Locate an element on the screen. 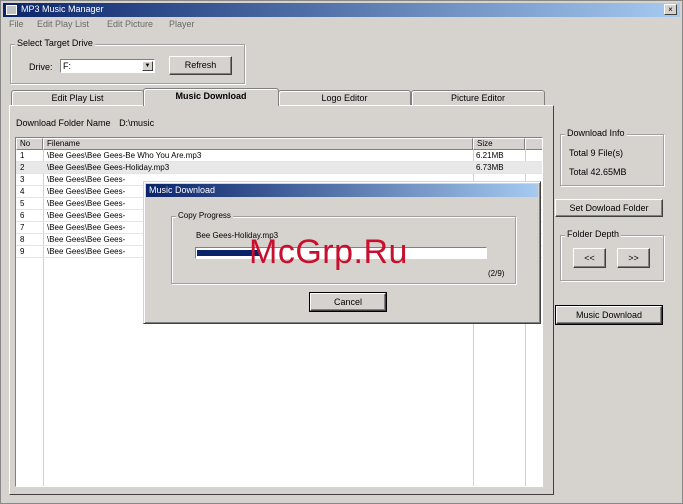 This screenshot has width=683, height=504. download-info-group is located at coordinates (612, 160).